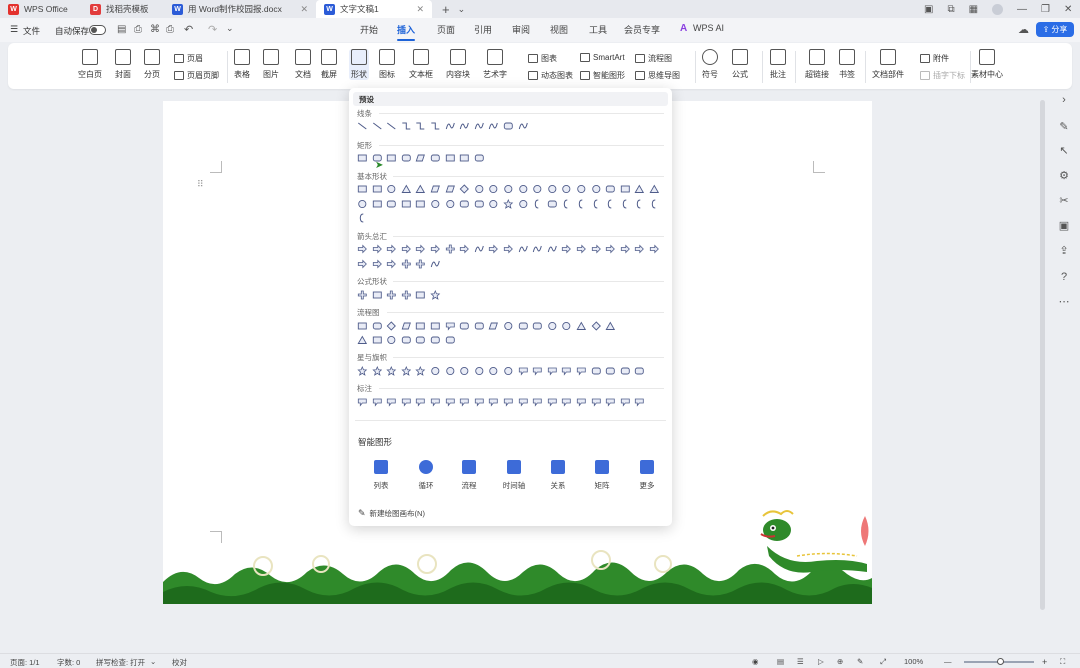  What do you see at coordinates (359, 64) in the screenshot?
I see `shapes-button: 形状` at bounding box center [359, 64].